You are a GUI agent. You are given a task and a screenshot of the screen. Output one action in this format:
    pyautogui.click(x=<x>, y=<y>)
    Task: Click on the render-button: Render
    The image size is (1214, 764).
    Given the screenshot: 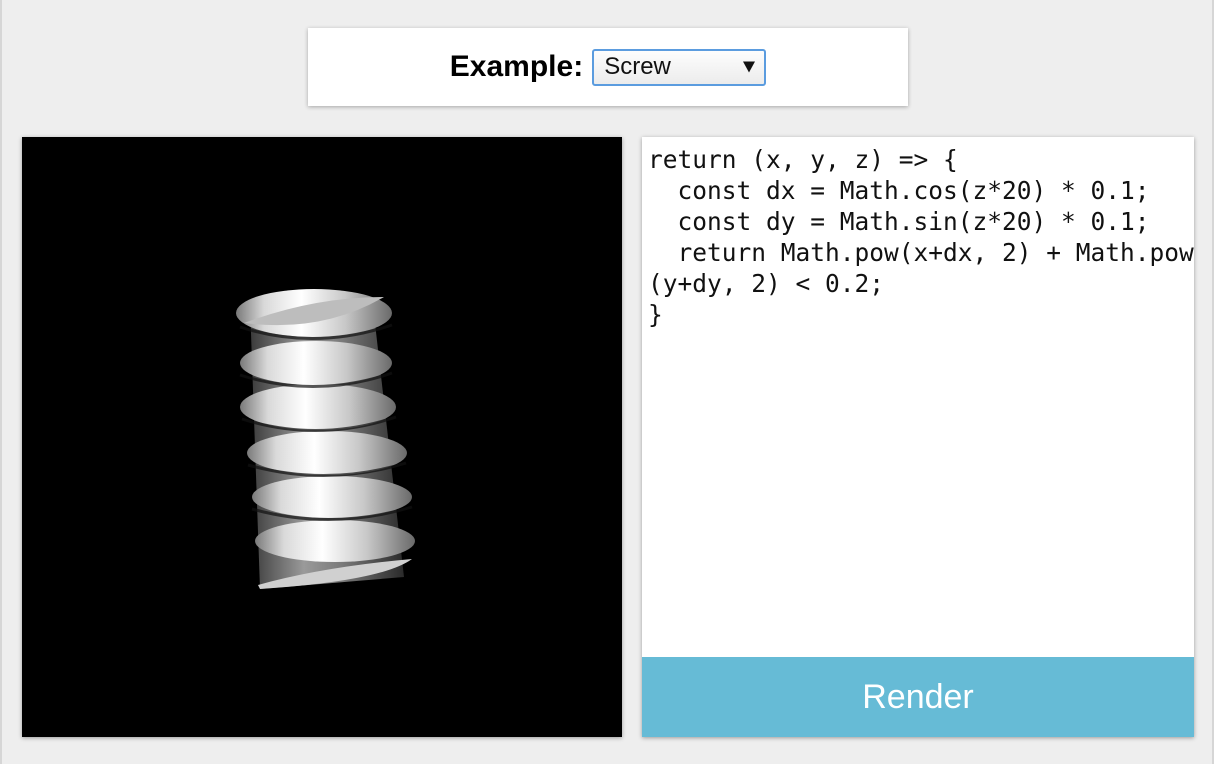 What is the action you would take?
    pyautogui.click(x=918, y=697)
    